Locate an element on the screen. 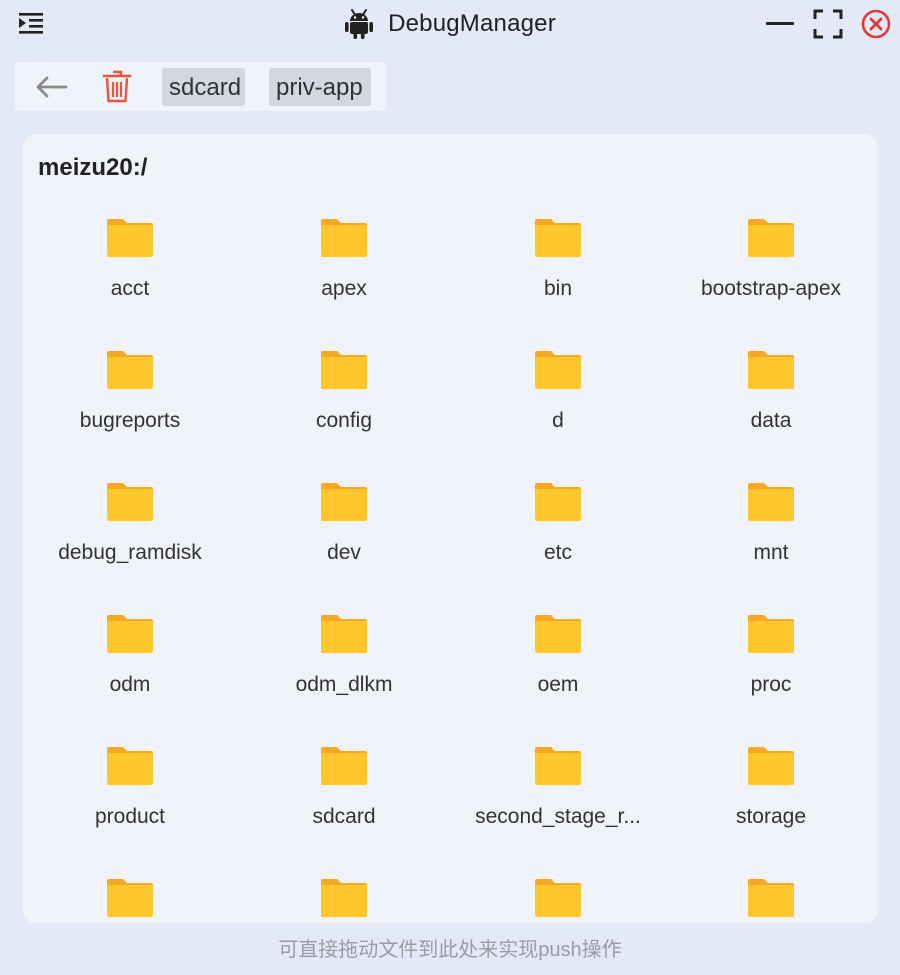 The image size is (900, 975). minimize-icon is located at coordinates (780, 23).